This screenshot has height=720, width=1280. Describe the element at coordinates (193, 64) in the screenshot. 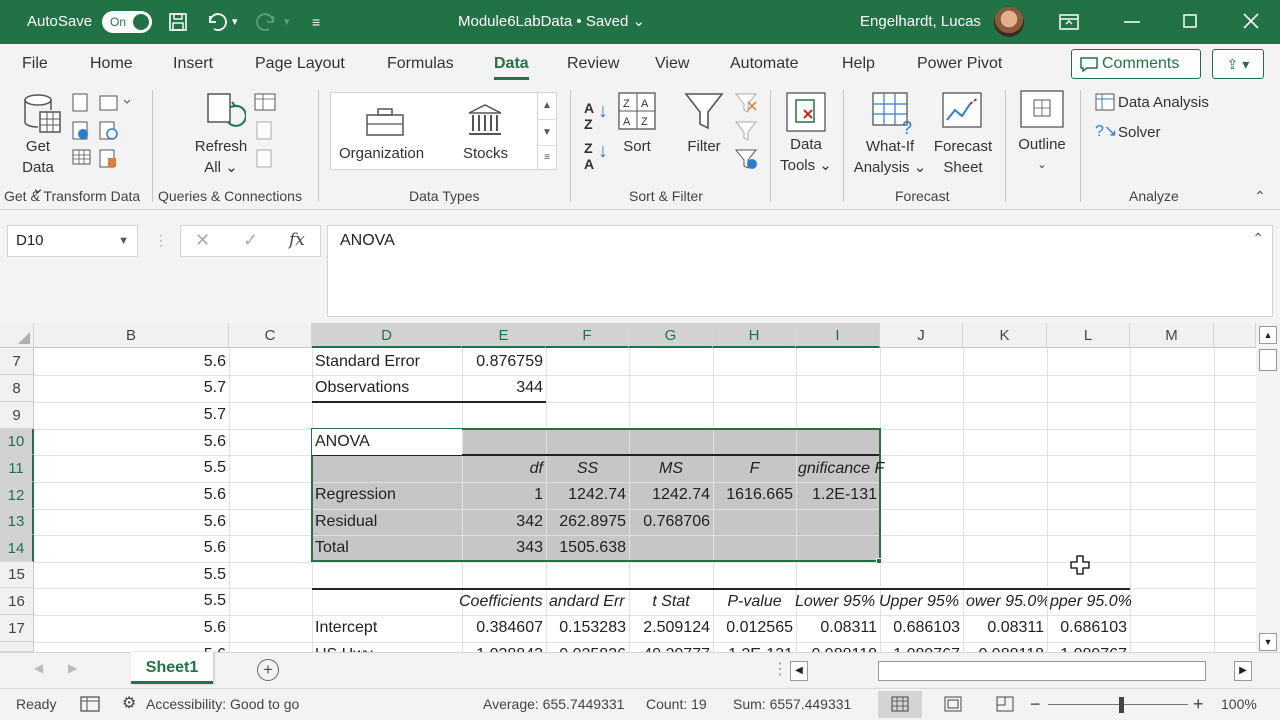

I see `tab-insert: Insert` at that location.